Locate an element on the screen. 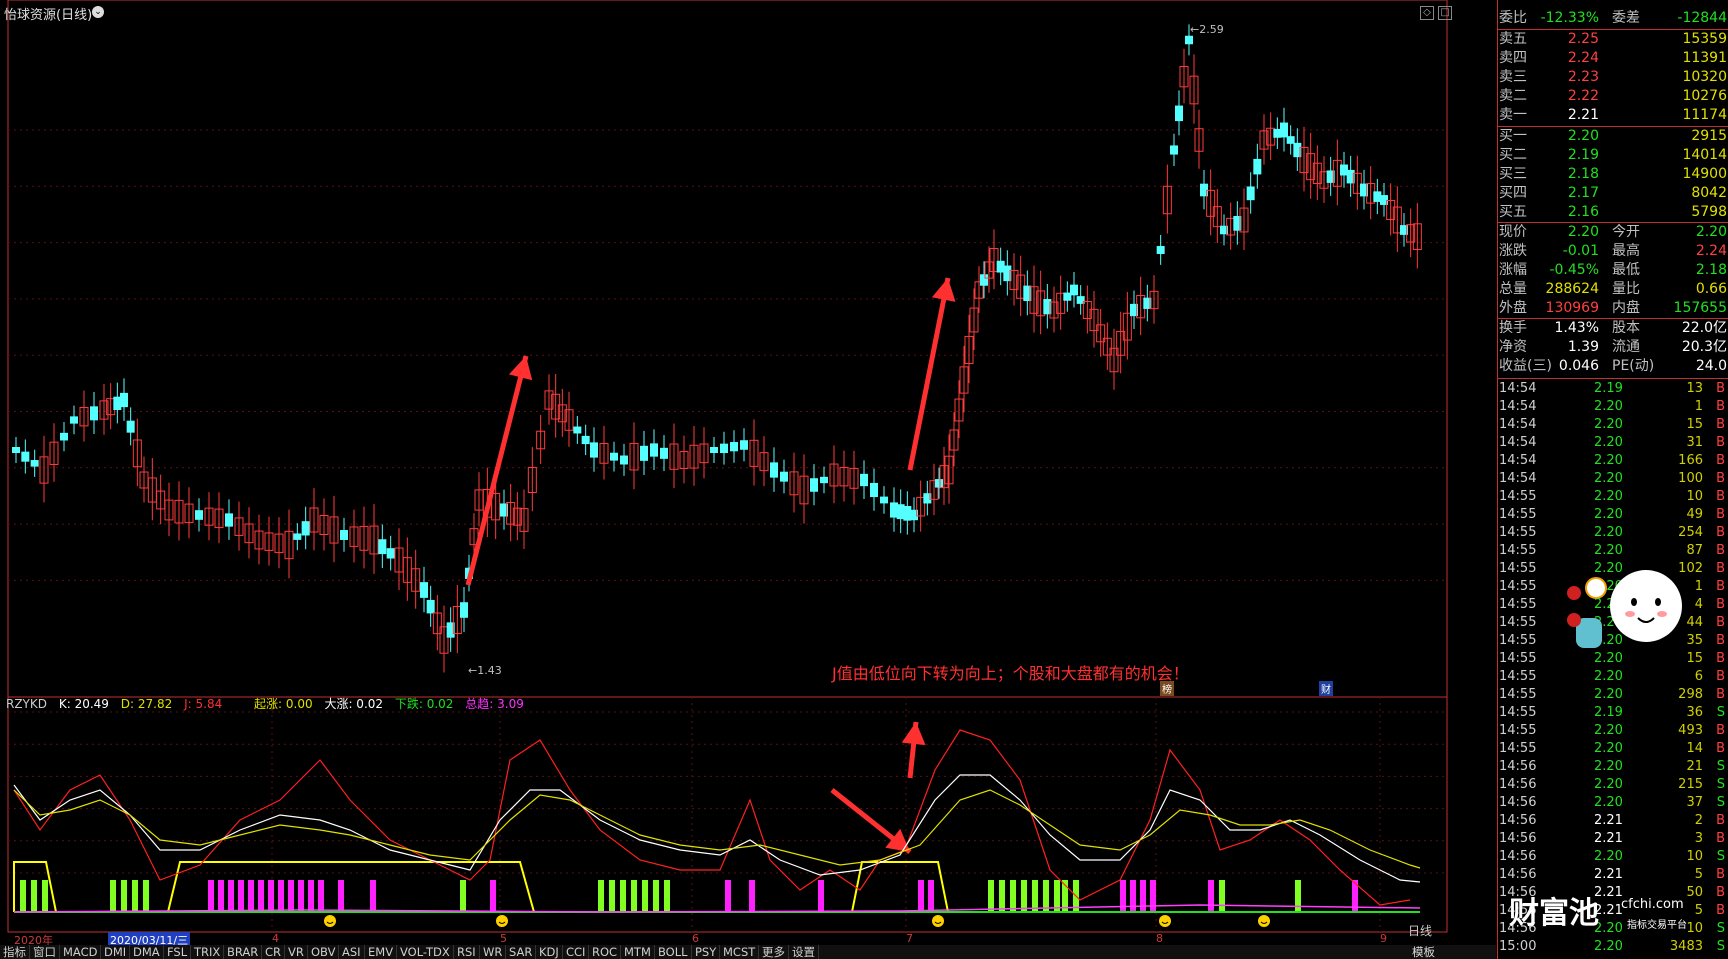  tab-12: EMV is located at coordinates (381, 952).